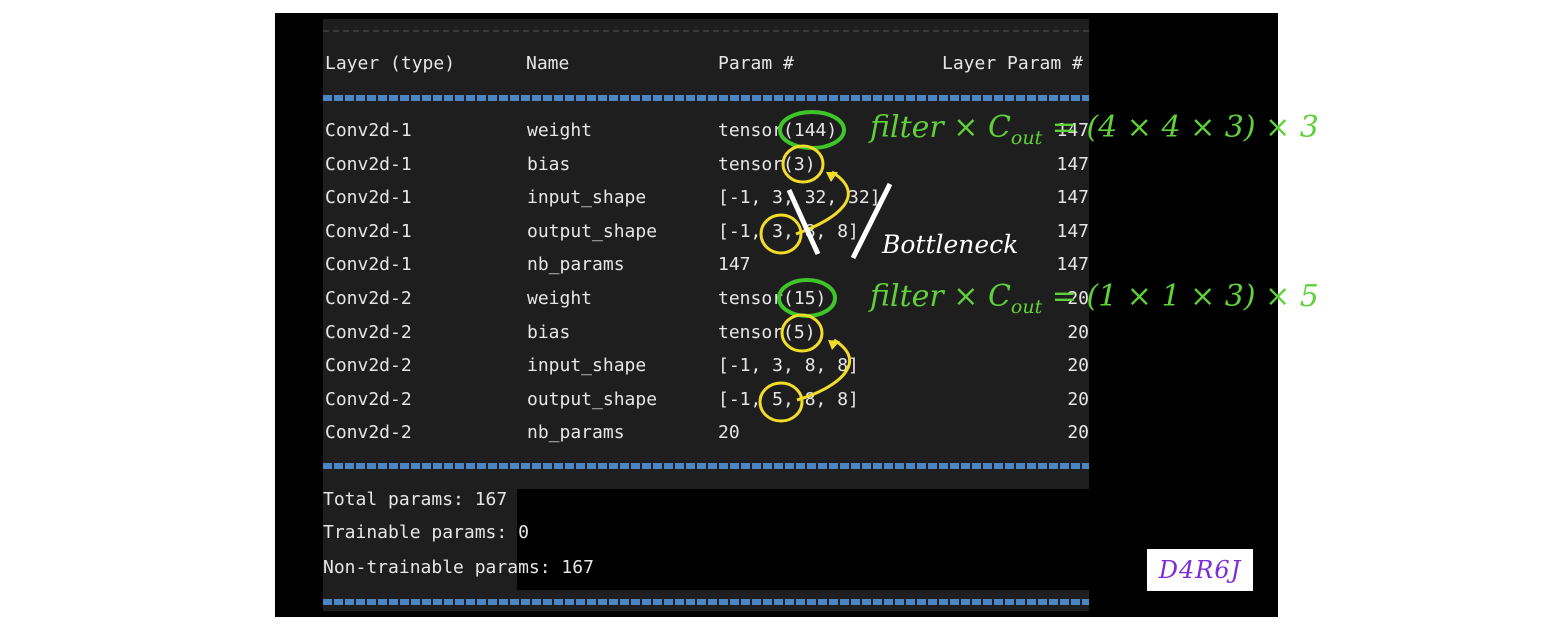  I want to click on formula2-suffix: = (1 × 1 × 3) × 5, so click(1180, 296).